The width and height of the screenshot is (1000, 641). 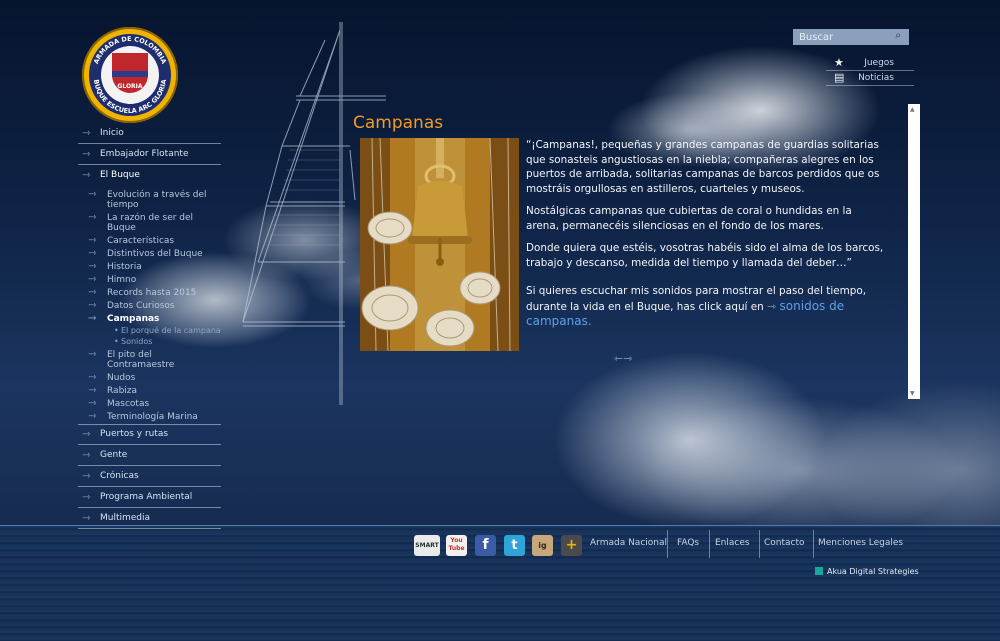 I want to click on bell-photo, so click(x=439, y=244).